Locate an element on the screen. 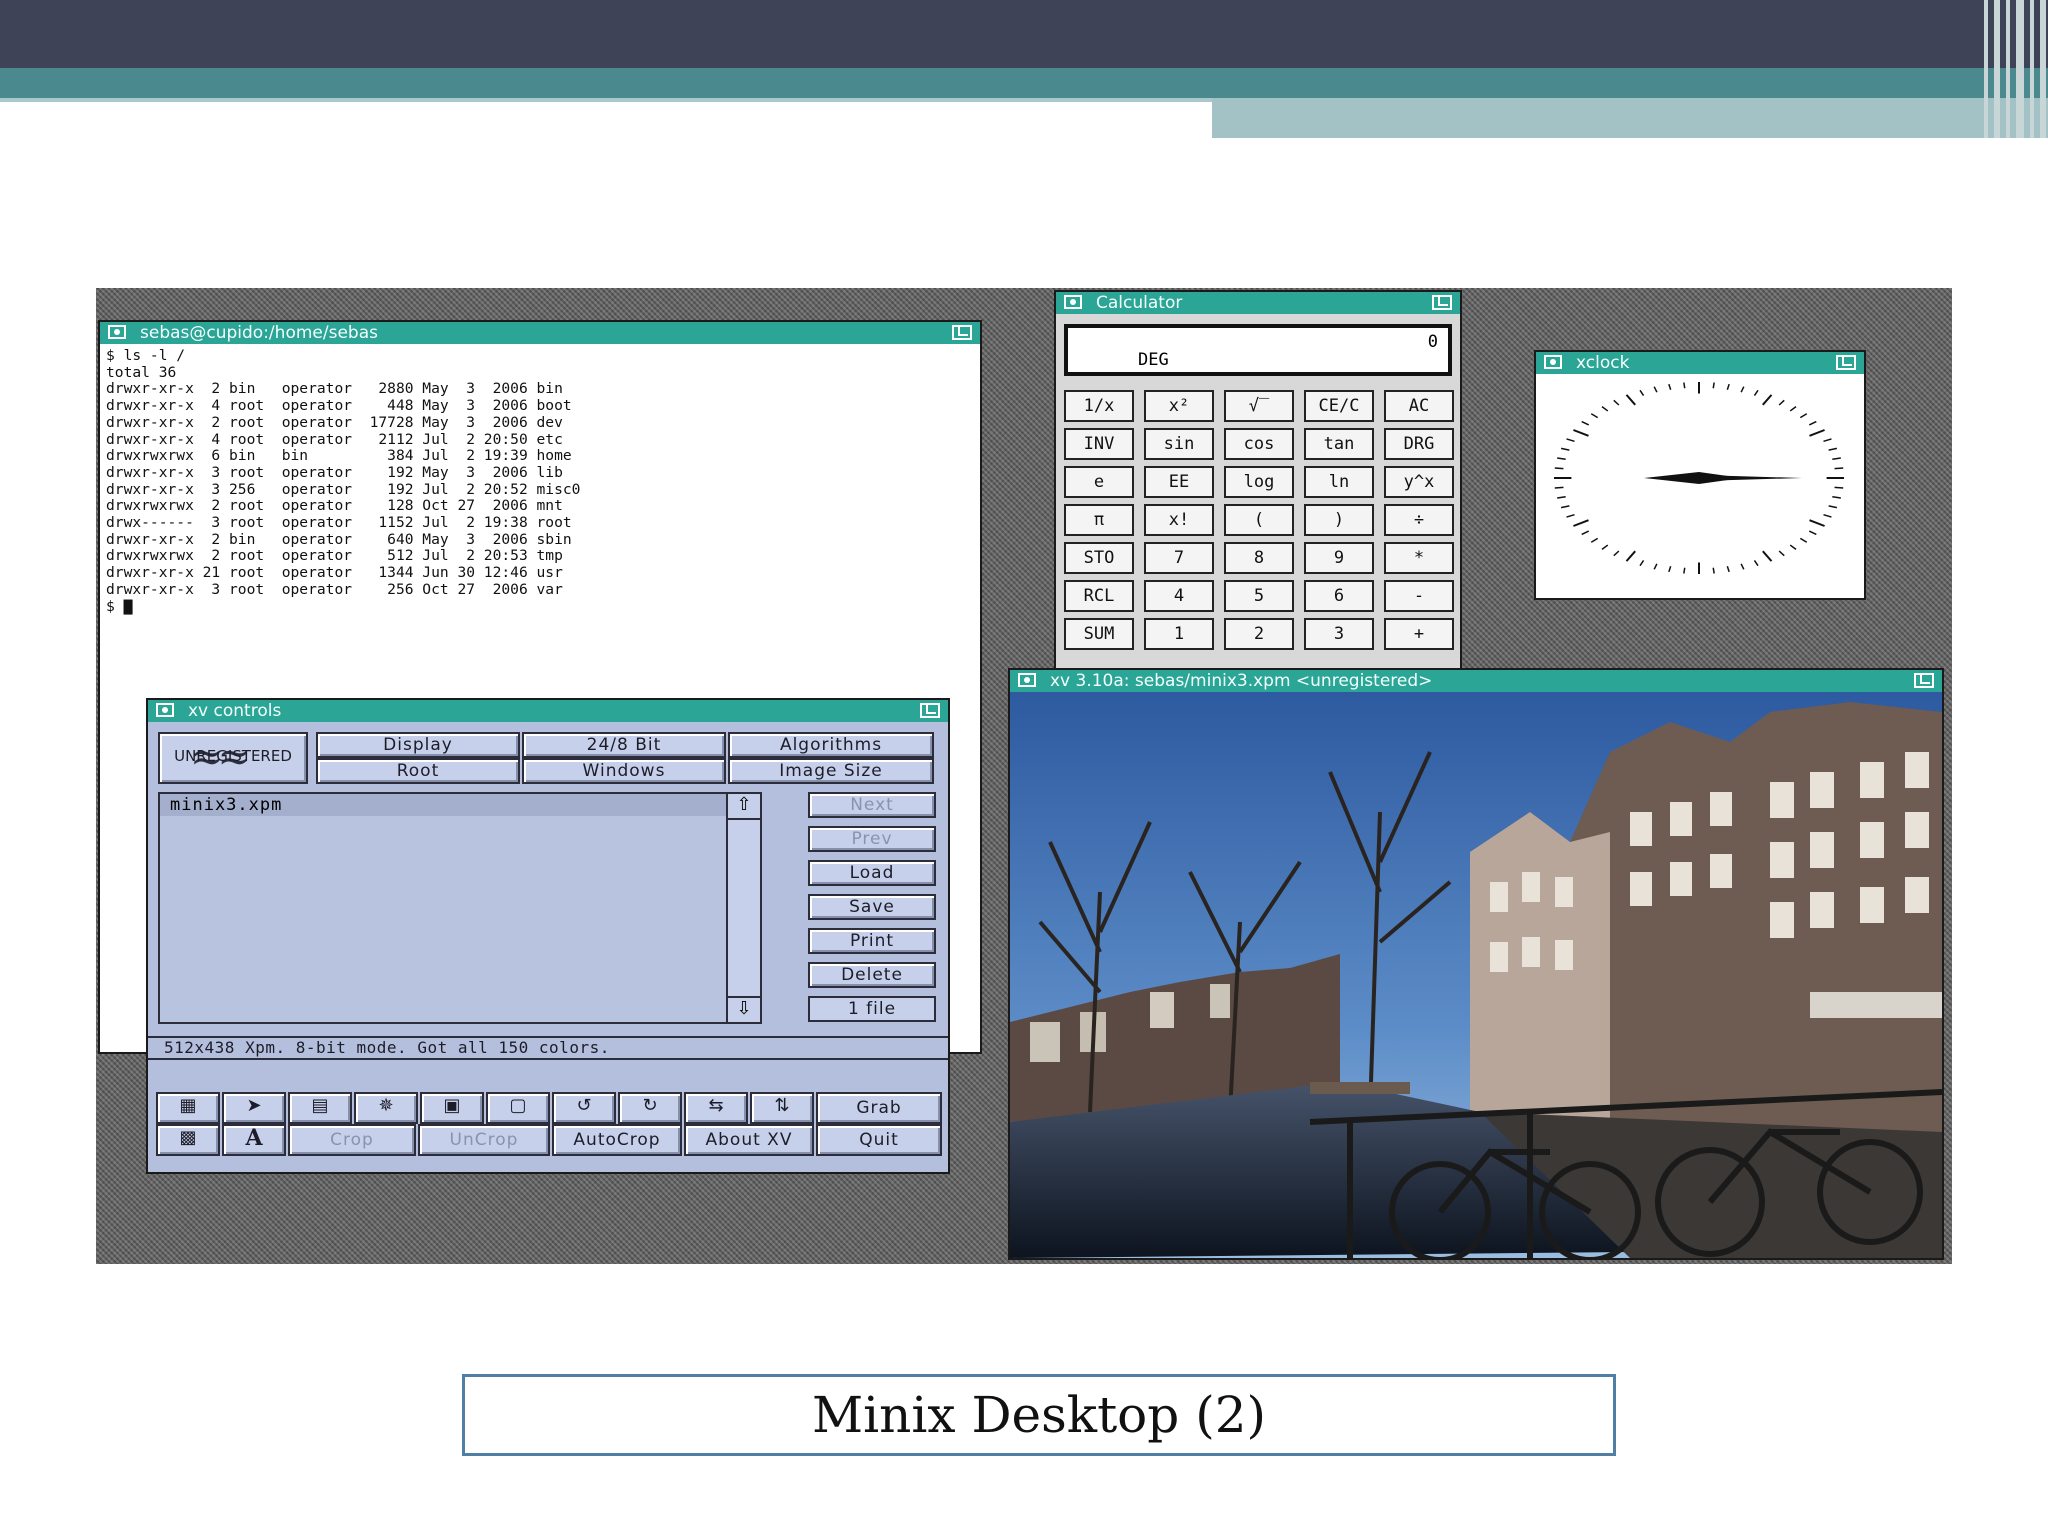  calculator-key: EE is located at coordinates (1179, 482).